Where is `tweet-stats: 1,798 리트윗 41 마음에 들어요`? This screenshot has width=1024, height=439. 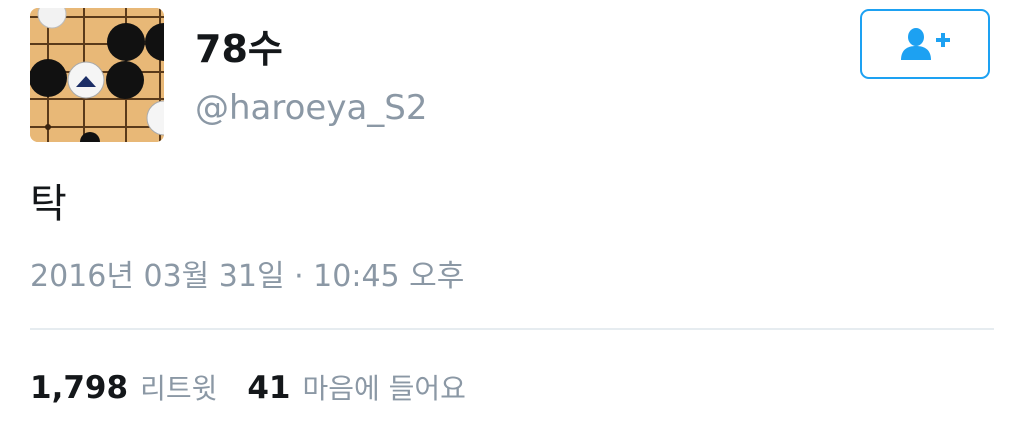
tweet-stats: 1,798 리트윗 41 마음에 들어요 is located at coordinates (248, 388).